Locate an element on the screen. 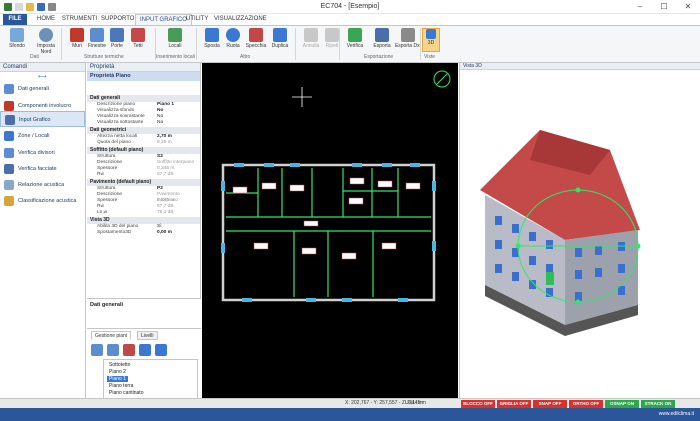  cmd-dati-generali: Dati generali is located at coordinates (42, 89).